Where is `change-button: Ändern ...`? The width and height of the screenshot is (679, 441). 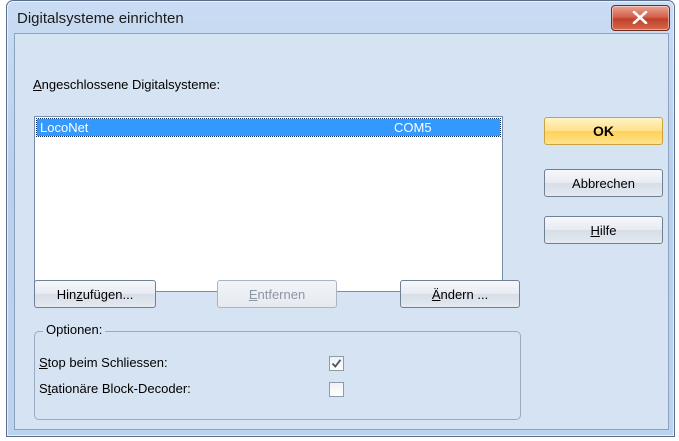
change-button: Ändern ... is located at coordinates (460, 294).